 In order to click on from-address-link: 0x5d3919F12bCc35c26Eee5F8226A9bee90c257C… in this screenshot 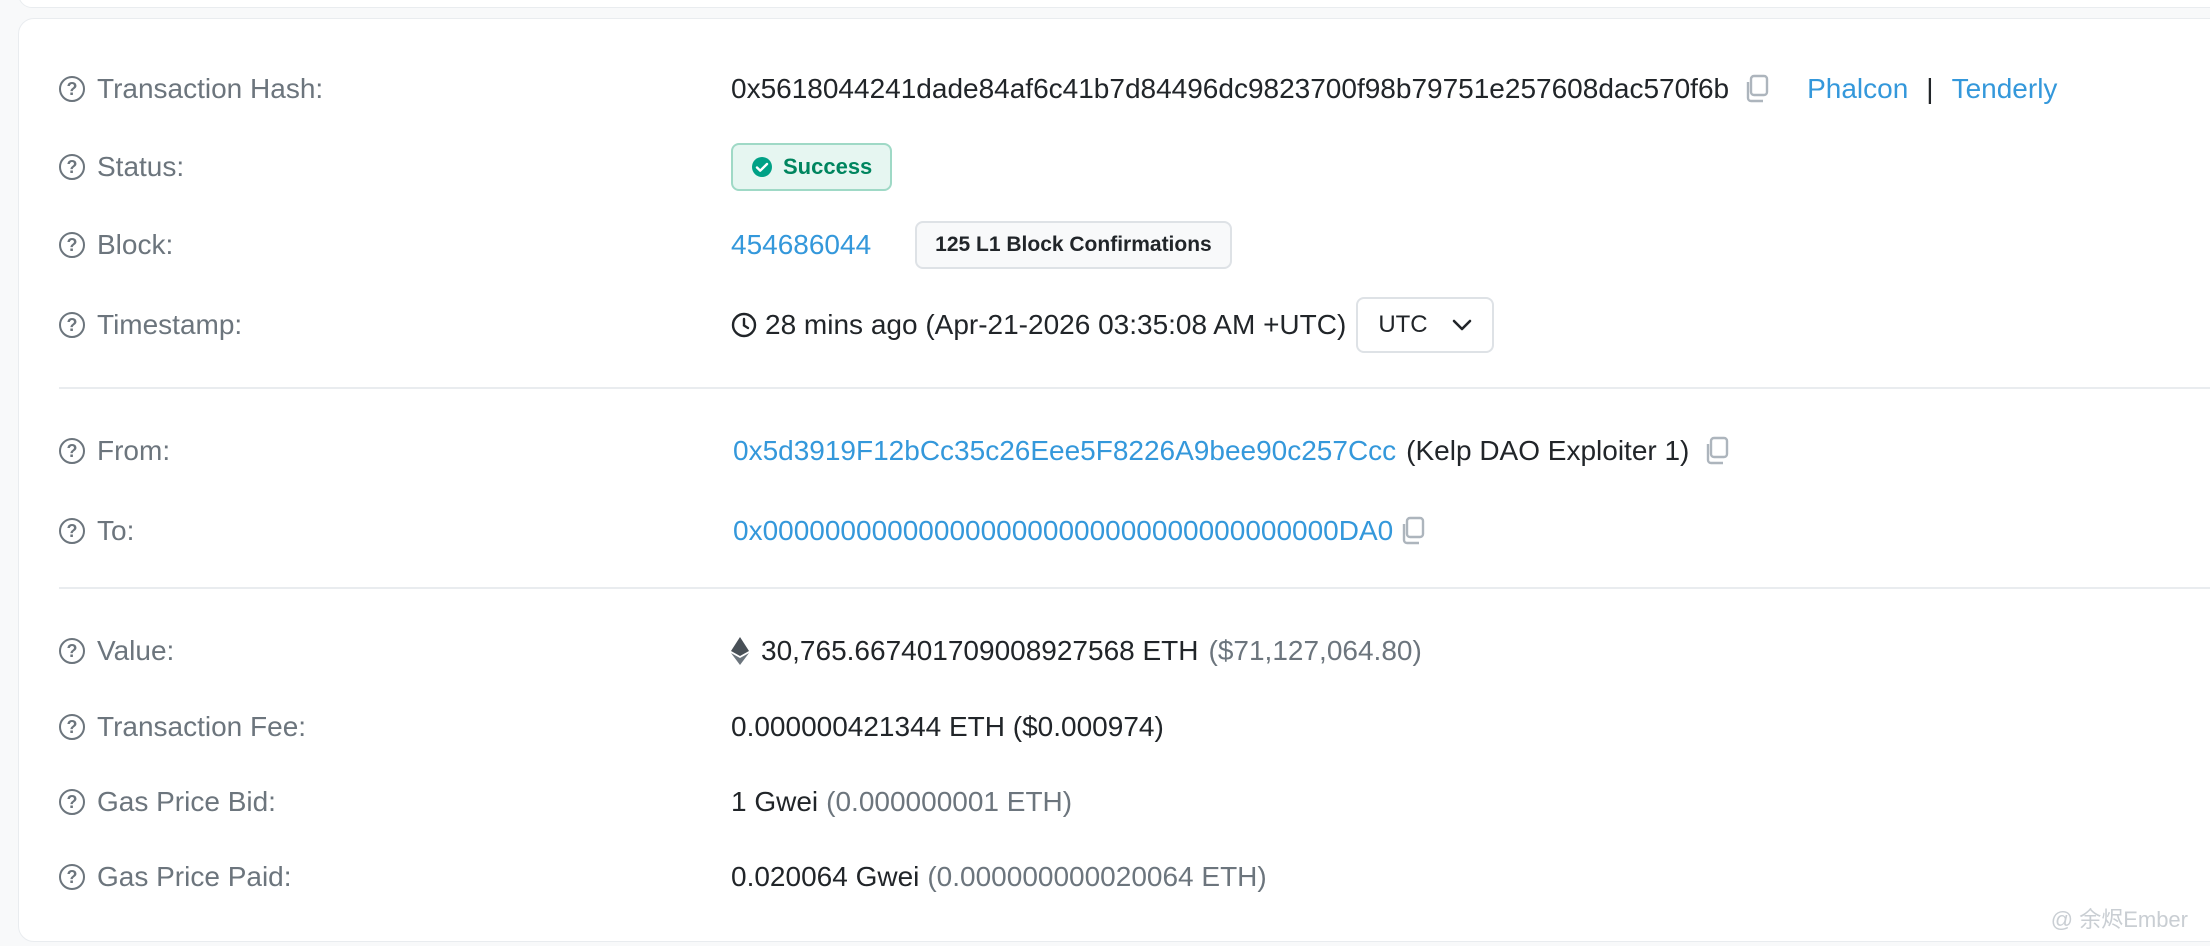, I will do `click(1064, 451)`.